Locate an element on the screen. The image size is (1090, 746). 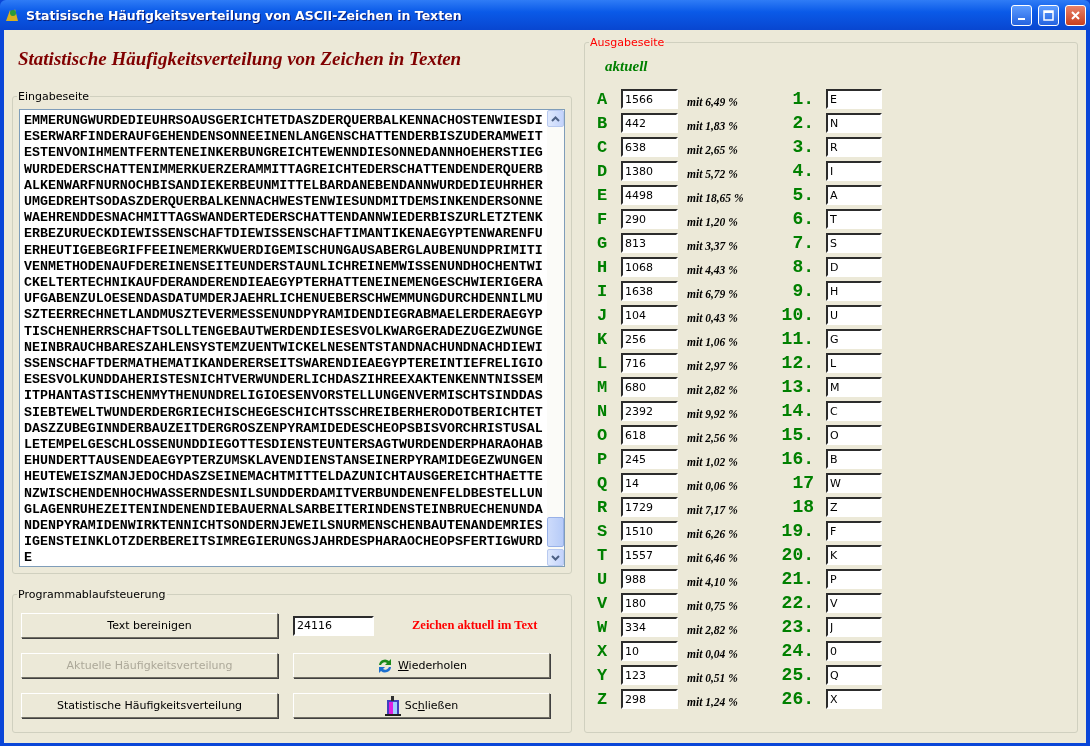
app-icon is located at coordinates (12, 15).